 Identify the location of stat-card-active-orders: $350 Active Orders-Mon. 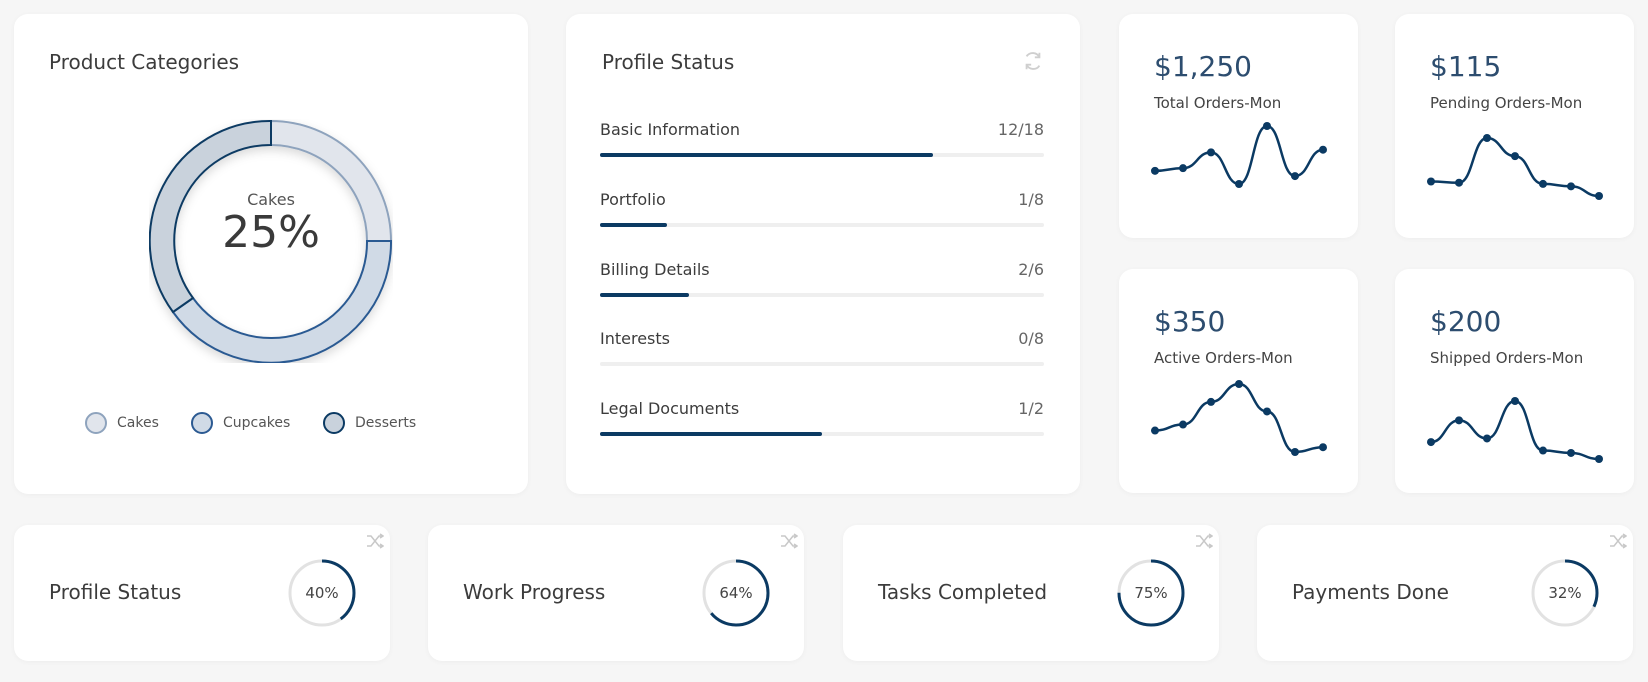
(1238, 381).